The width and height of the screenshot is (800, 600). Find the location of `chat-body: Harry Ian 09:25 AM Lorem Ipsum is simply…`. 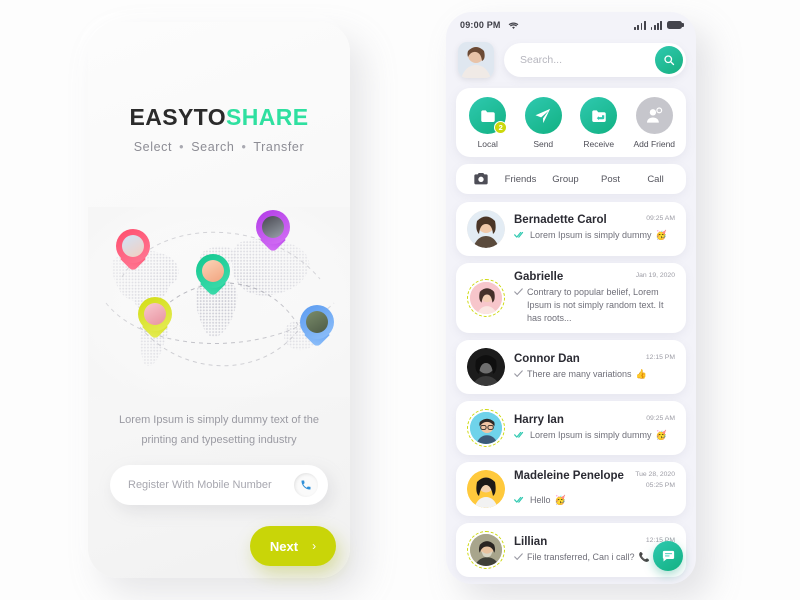

chat-body: Harry Ian 09:25 AM Lorem Ipsum is simply… is located at coordinates (594, 428).